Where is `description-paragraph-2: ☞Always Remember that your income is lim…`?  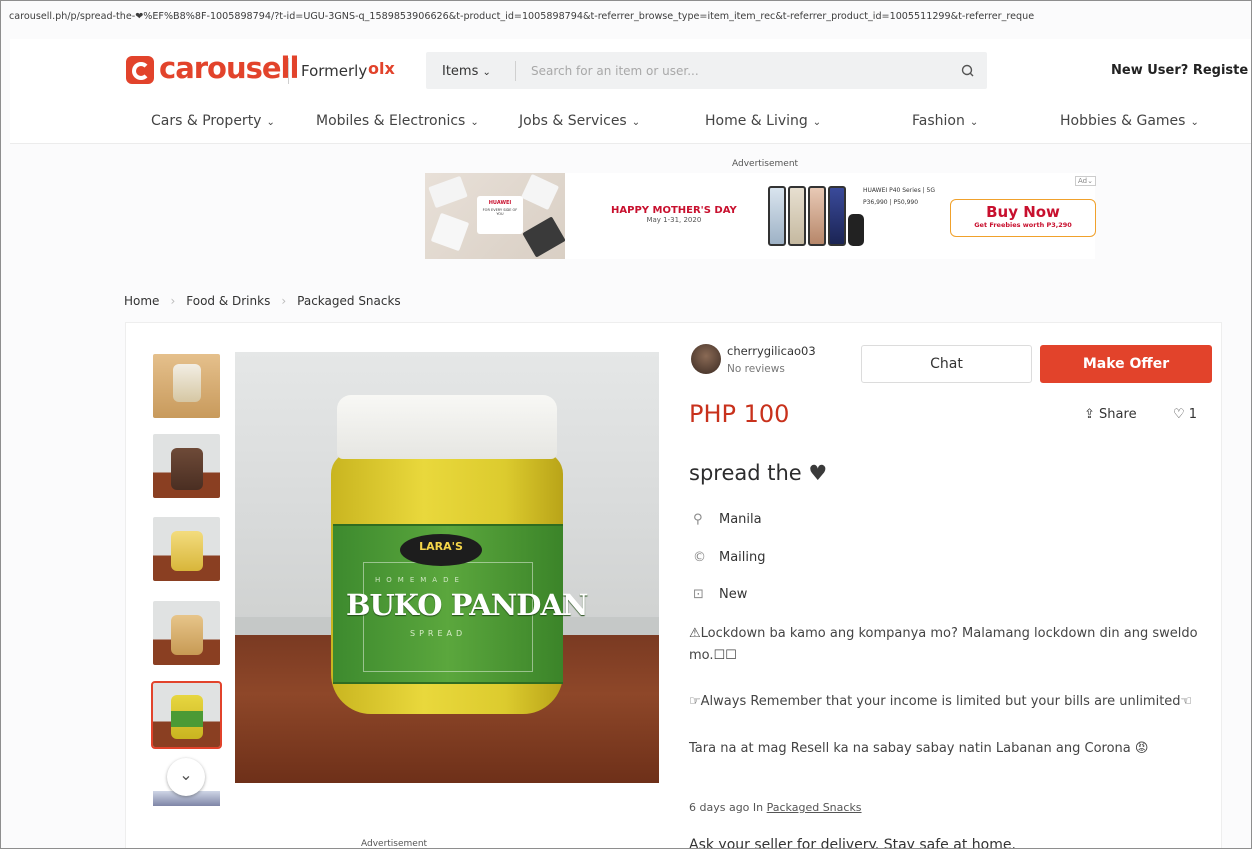
description-paragraph-2: ☞Always Remember that your income is lim… is located at coordinates (941, 701).